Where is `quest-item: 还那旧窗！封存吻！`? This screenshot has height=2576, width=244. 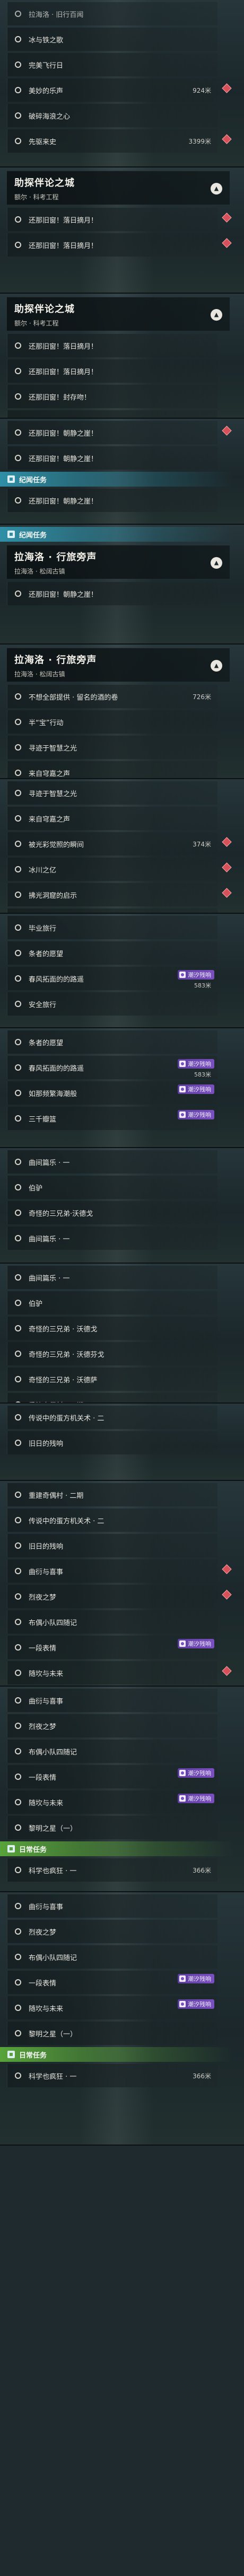
quest-item: 还那旧窗！封存吻！ is located at coordinates (112, 396).